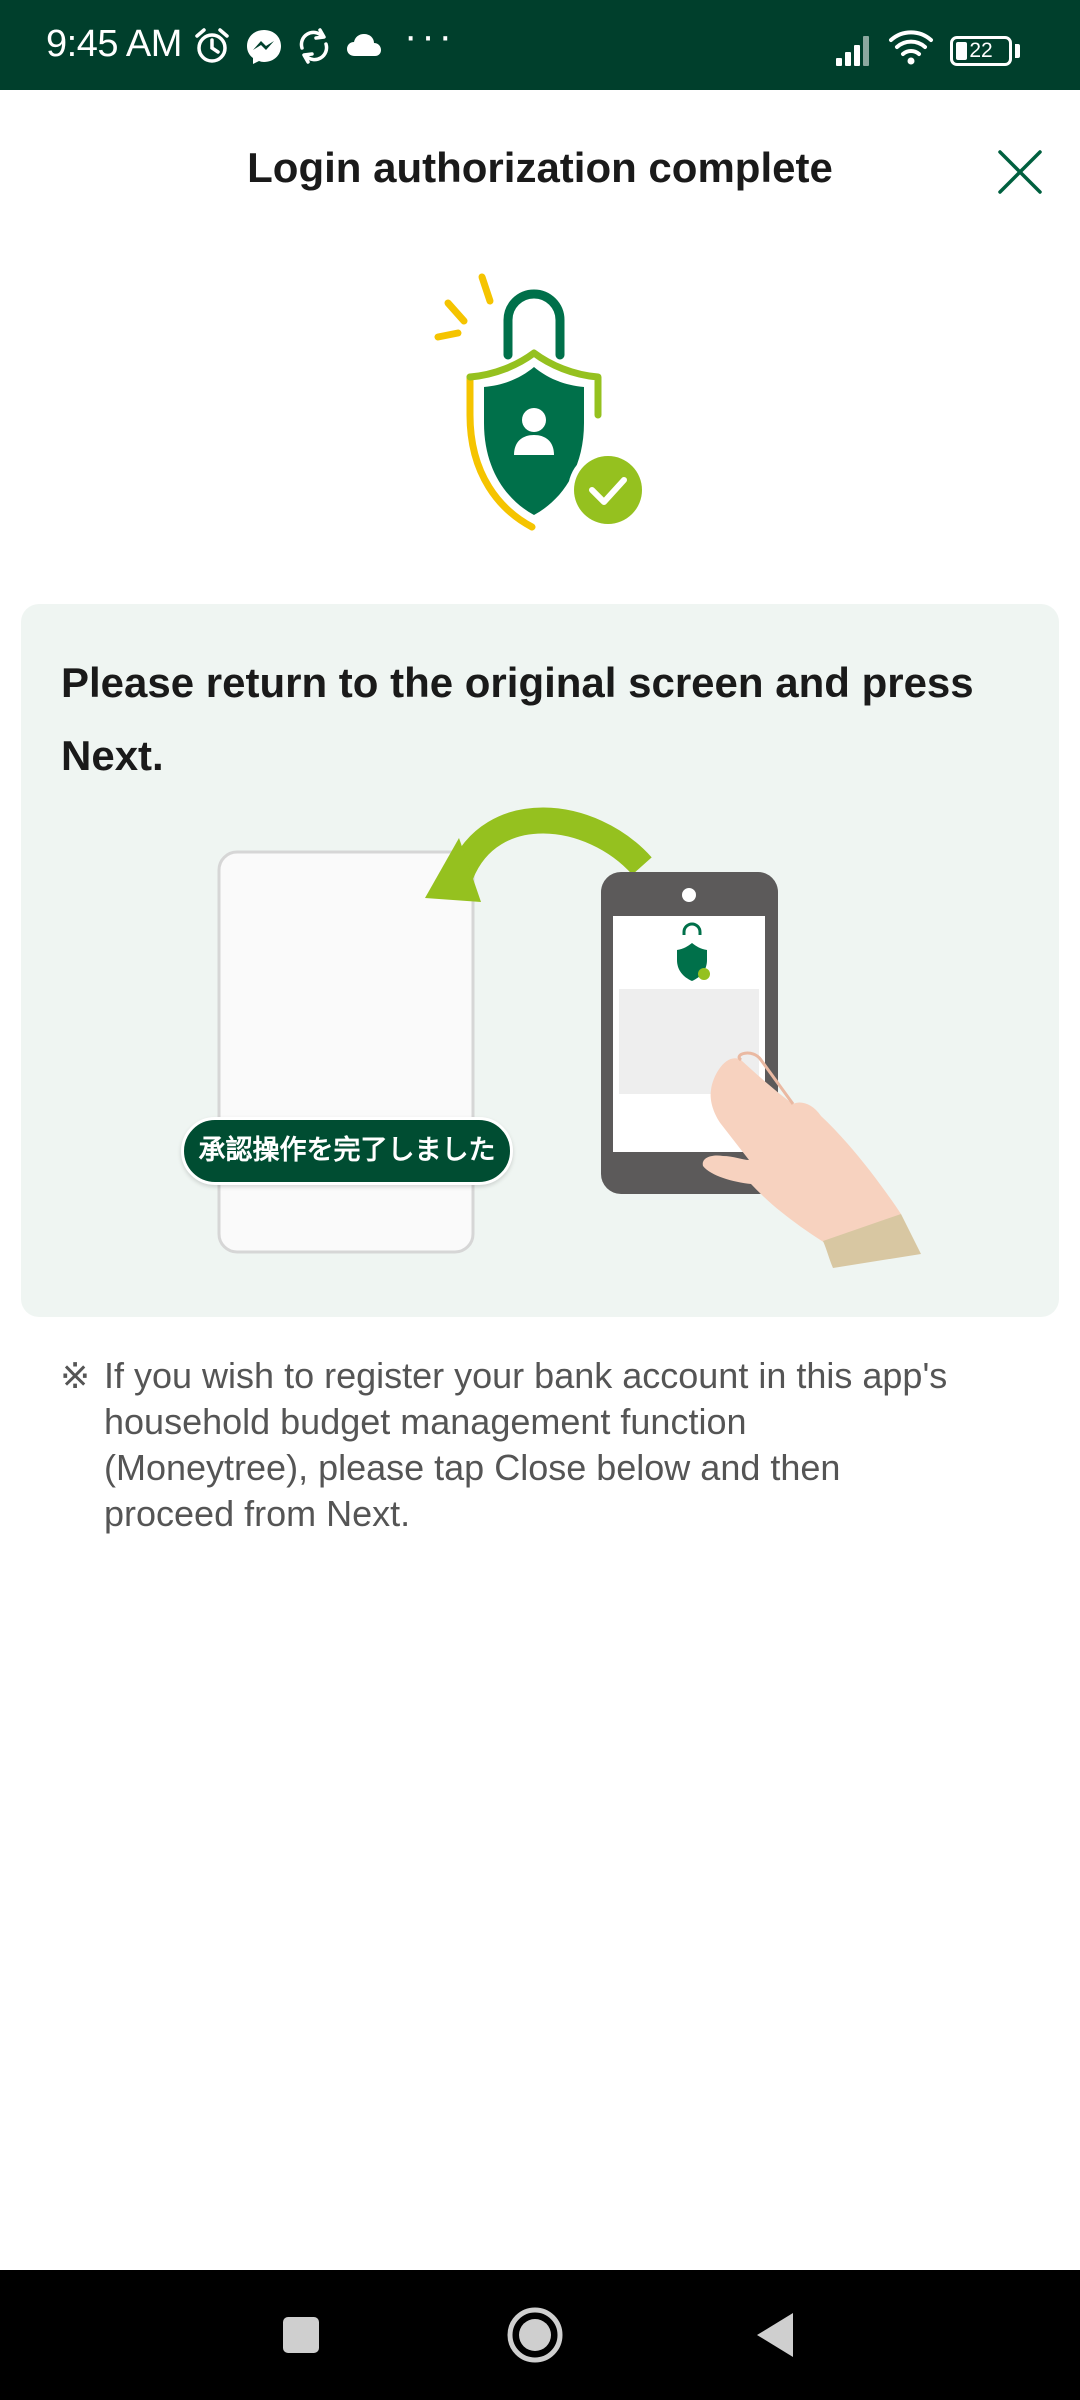 The image size is (1080, 2400). I want to click on home-circle-icon, so click(535, 2335).